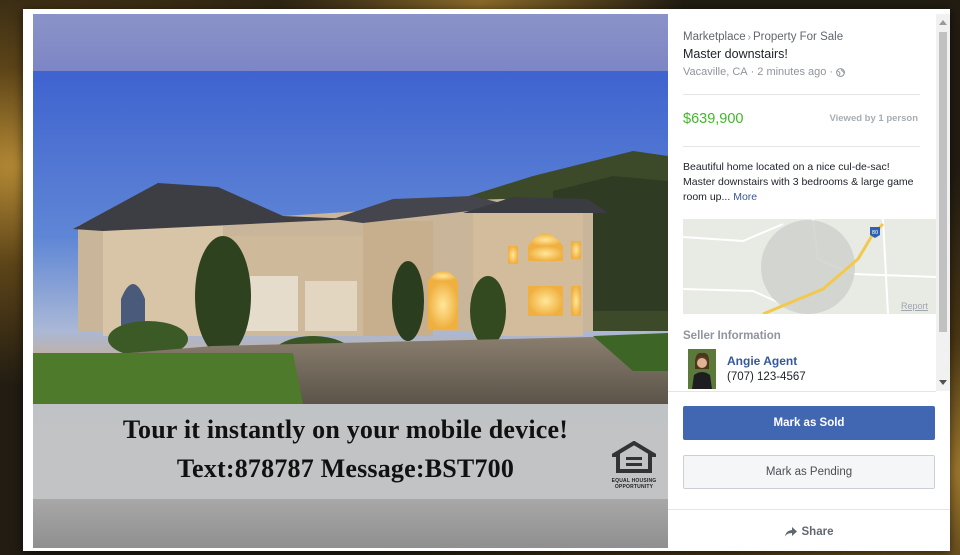 This screenshot has height=555, width=960. What do you see at coordinates (634, 487) in the screenshot?
I see `eho-label-2: OPPORTUNITY` at bounding box center [634, 487].